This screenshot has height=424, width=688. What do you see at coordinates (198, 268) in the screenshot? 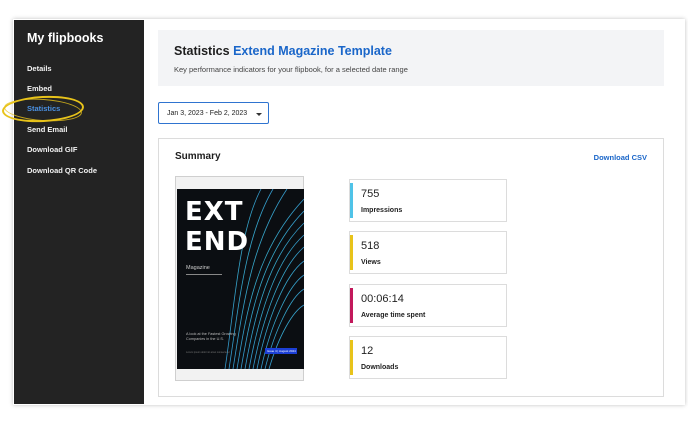
I see `cover-subtitle: Magazine` at bounding box center [198, 268].